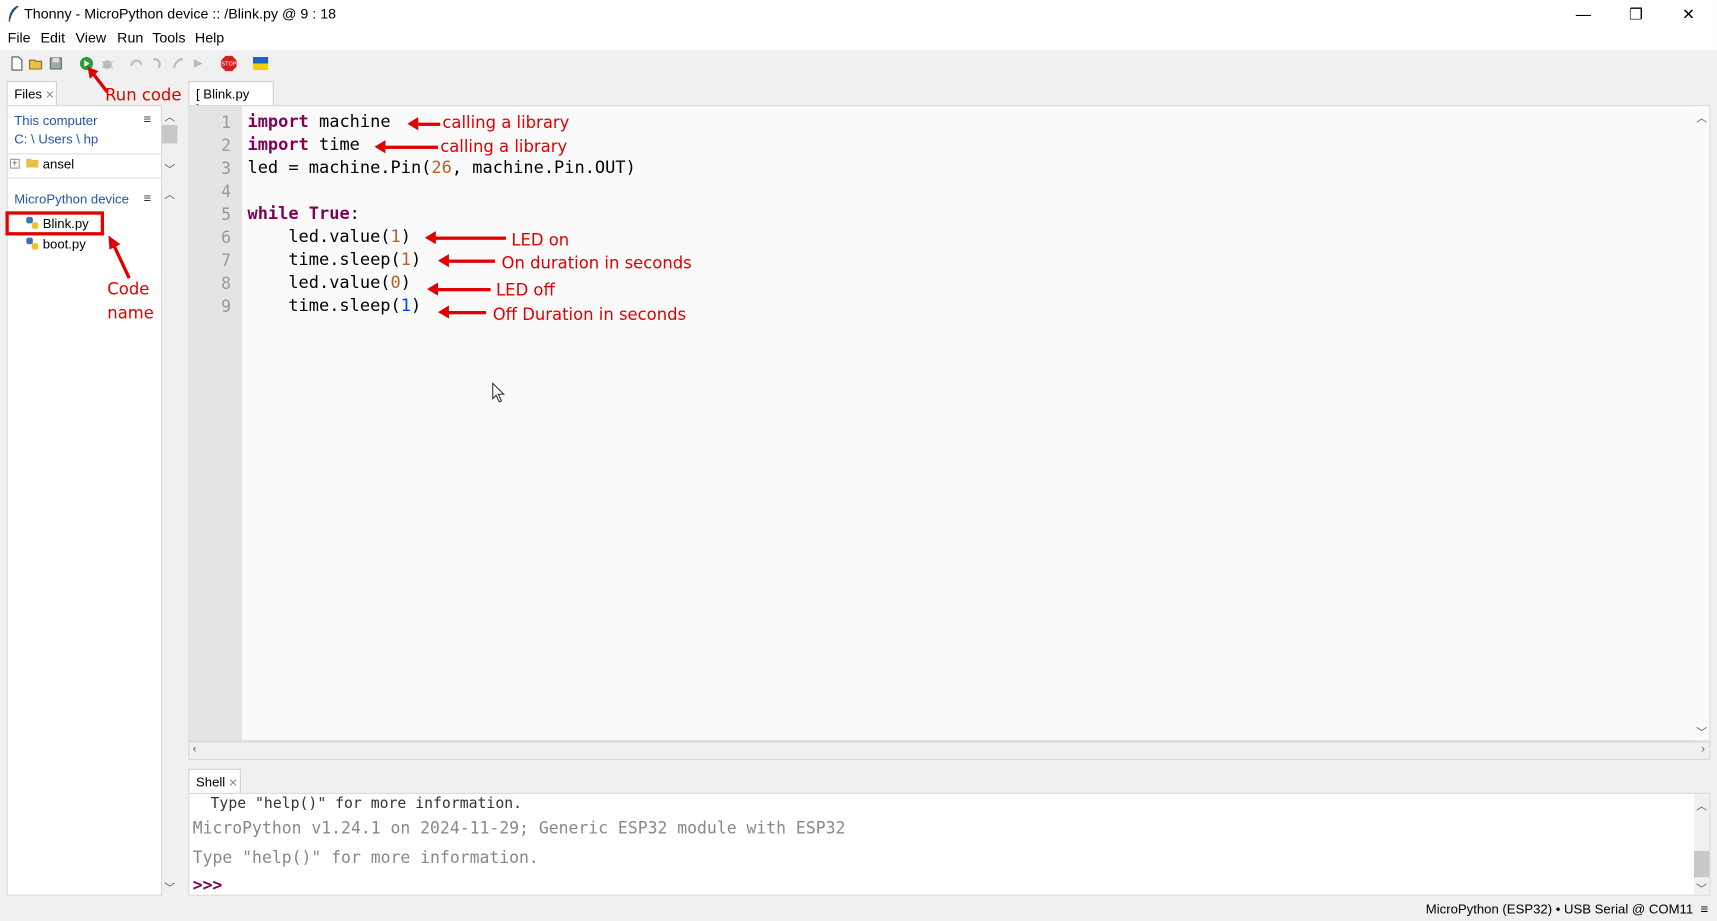  I want to click on tab-files: Files ✕, so click(31, 93).